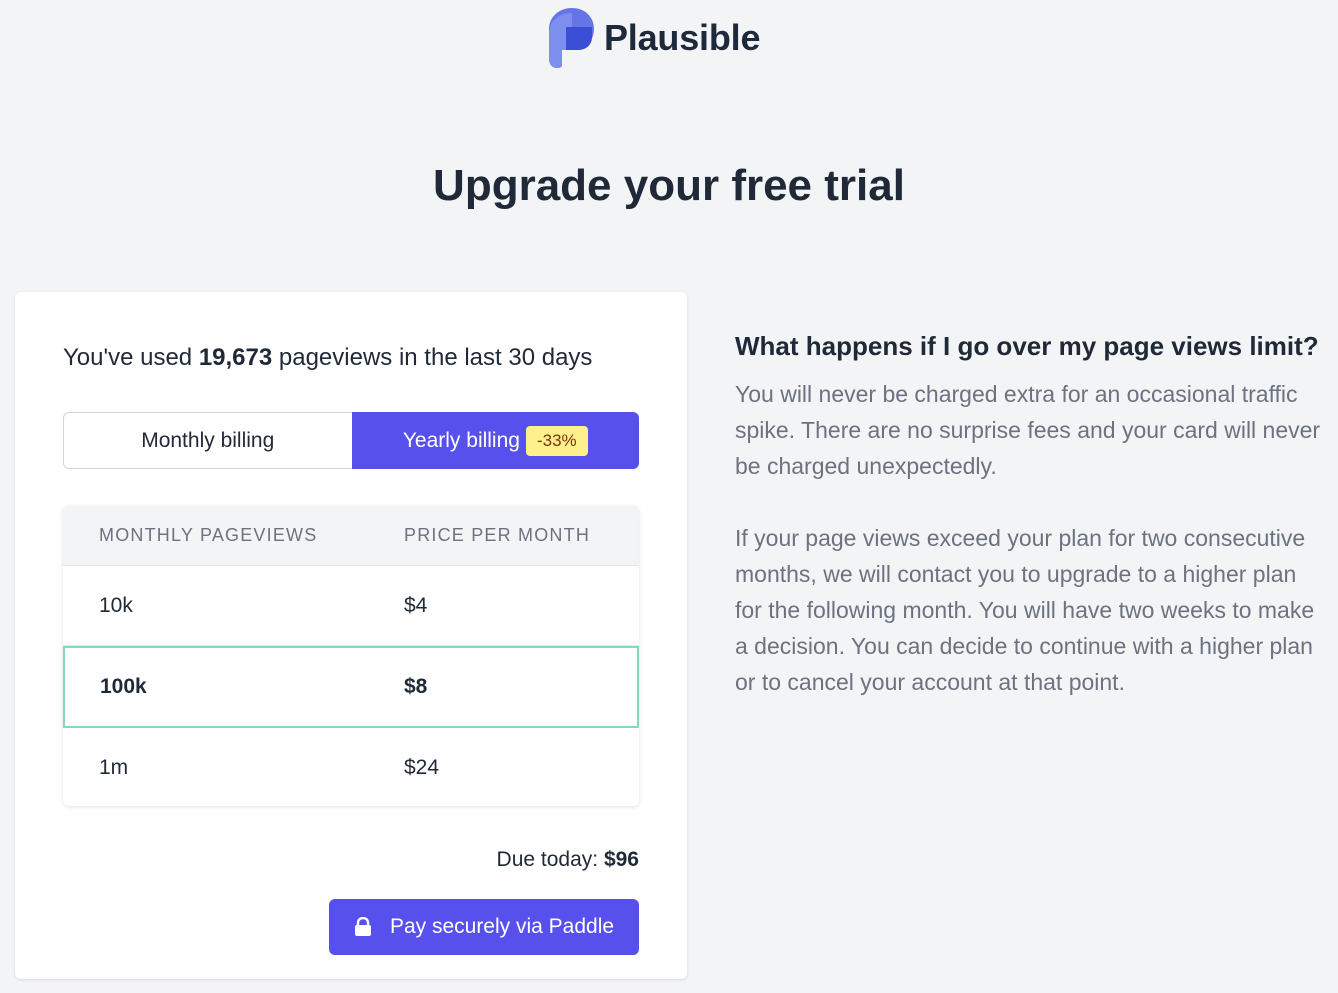 The width and height of the screenshot is (1338, 993). What do you see at coordinates (123, 686) in the screenshot?
I see `plan-pageviews: 100k` at bounding box center [123, 686].